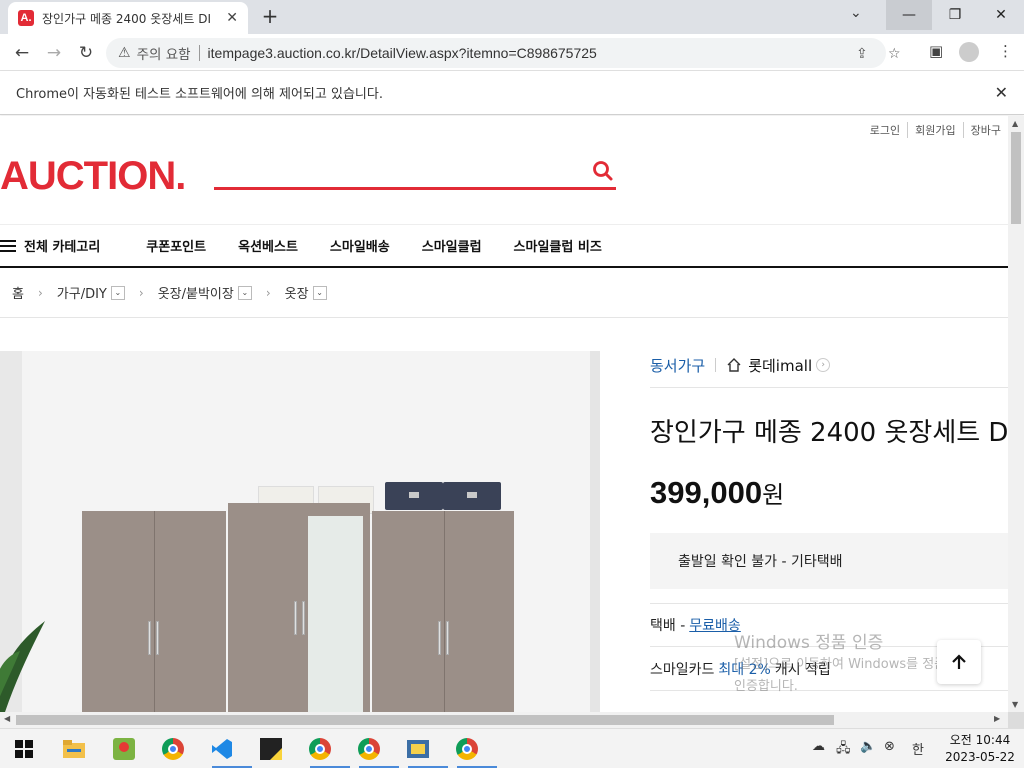 The image size is (1024, 768). Describe the element at coordinates (86, 53) in the screenshot. I see `reload-icon: ↻` at that location.